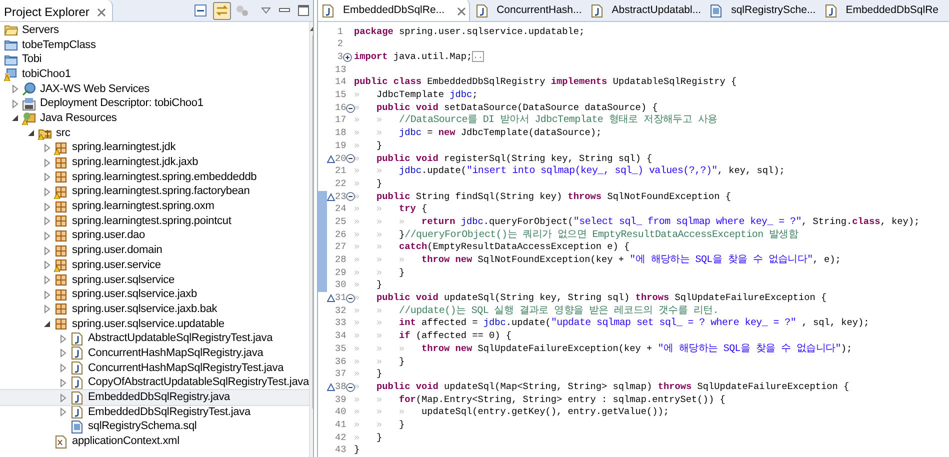  Describe the element at coordinates (339, 45) in the screenshot. I see `line-number: 2` at that location.